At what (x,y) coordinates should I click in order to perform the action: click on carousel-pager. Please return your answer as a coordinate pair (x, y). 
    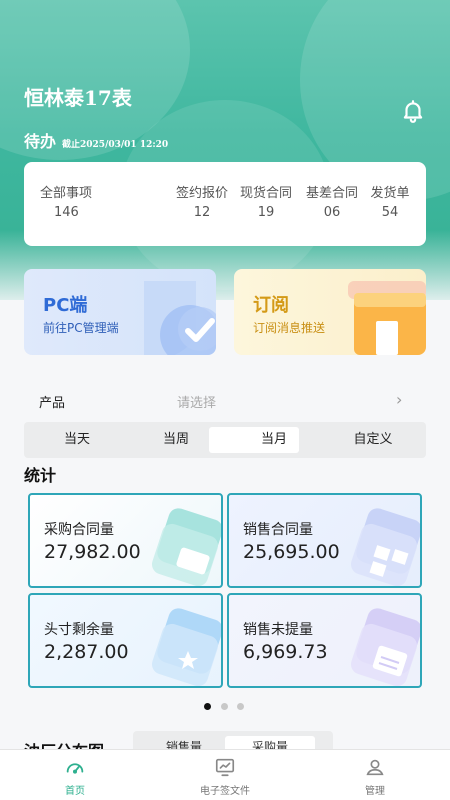
    Looking at the image, I should click on (226, 707).